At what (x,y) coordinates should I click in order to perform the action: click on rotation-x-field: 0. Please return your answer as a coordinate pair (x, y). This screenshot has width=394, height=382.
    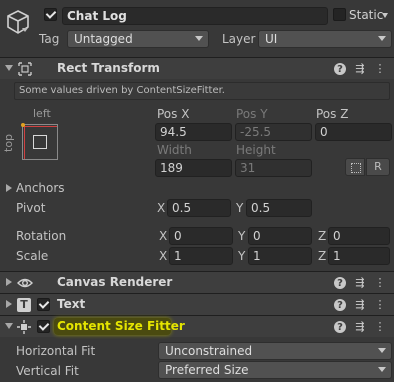
    Looking at the image, I should click on (201, 236).